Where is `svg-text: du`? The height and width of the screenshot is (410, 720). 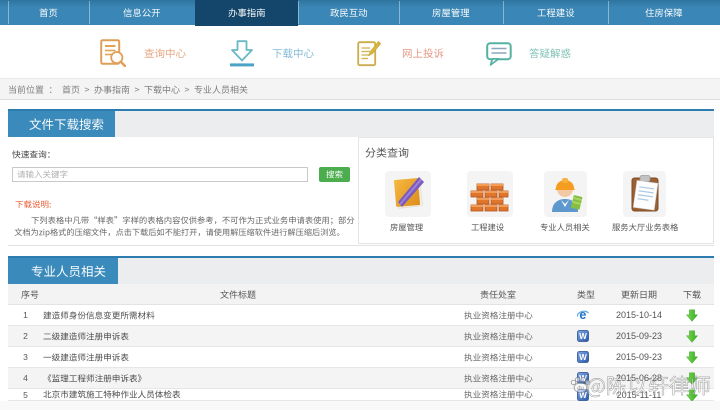
svg-text: du is located at coordinates (580, 389).